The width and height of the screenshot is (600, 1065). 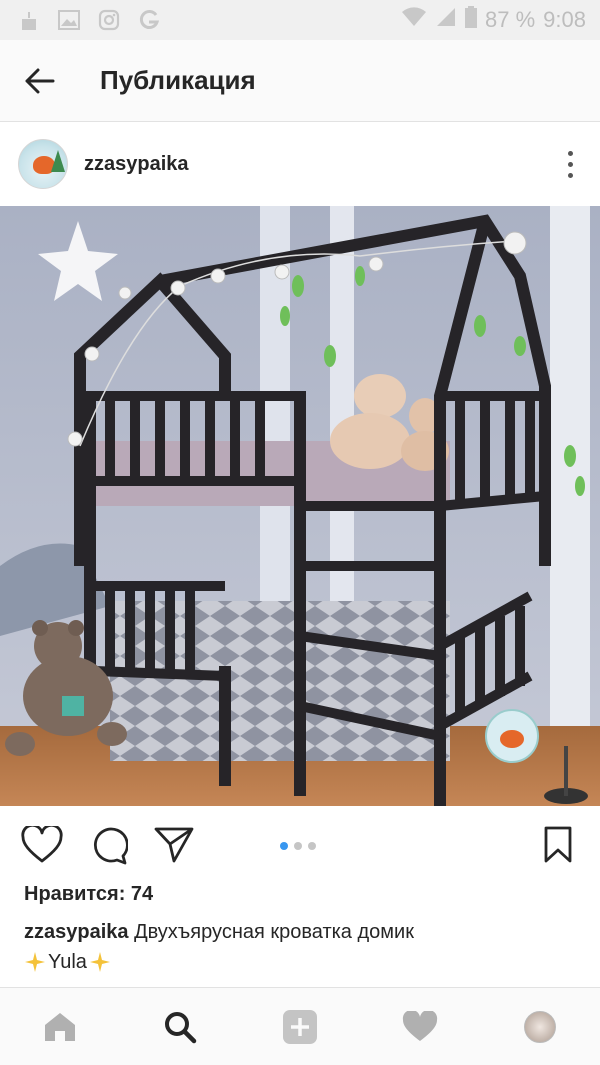 What do you see at coordinates (274, 932) in the screenshot?
I see `caption-text: Двухъярусная кроватка домик` at bounding box center [274, 932].